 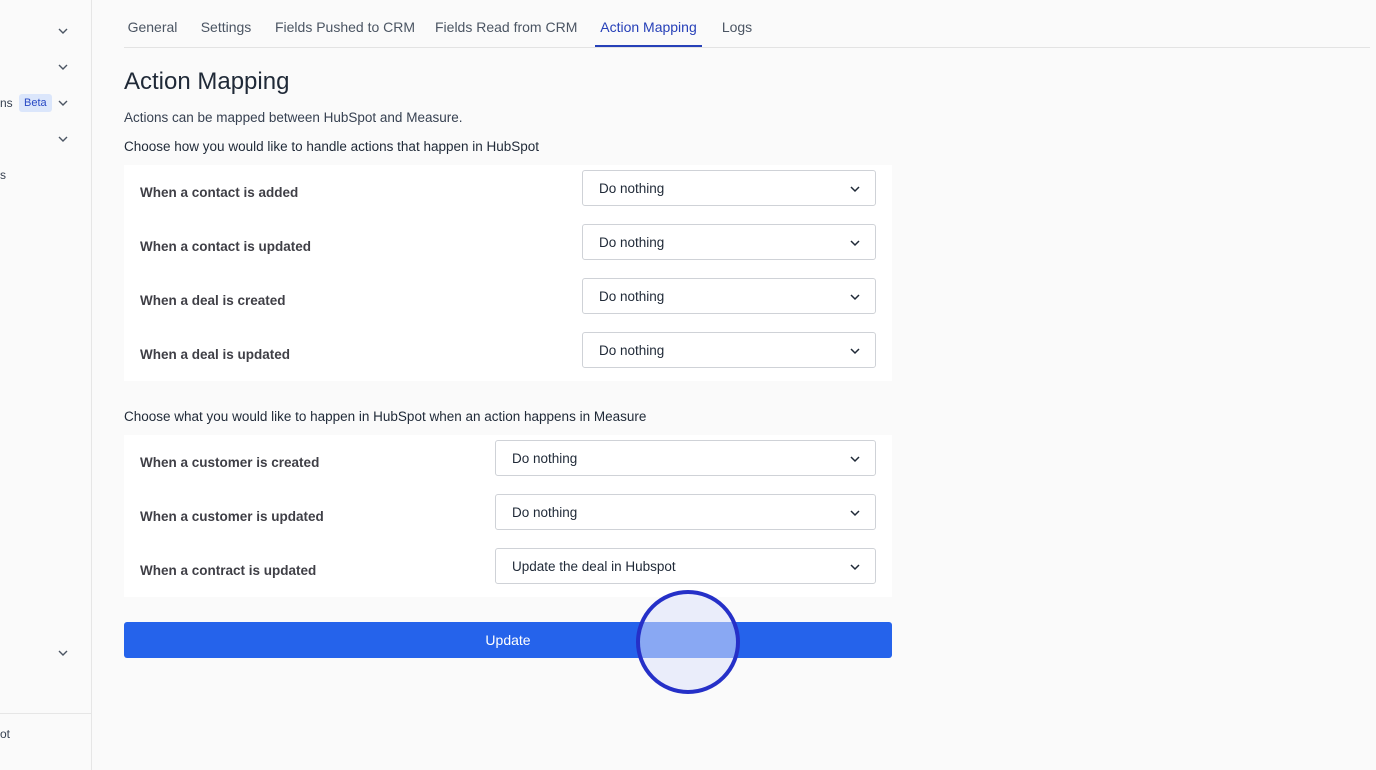 I want to click on update-button: Update, so click(x=508, y=640).